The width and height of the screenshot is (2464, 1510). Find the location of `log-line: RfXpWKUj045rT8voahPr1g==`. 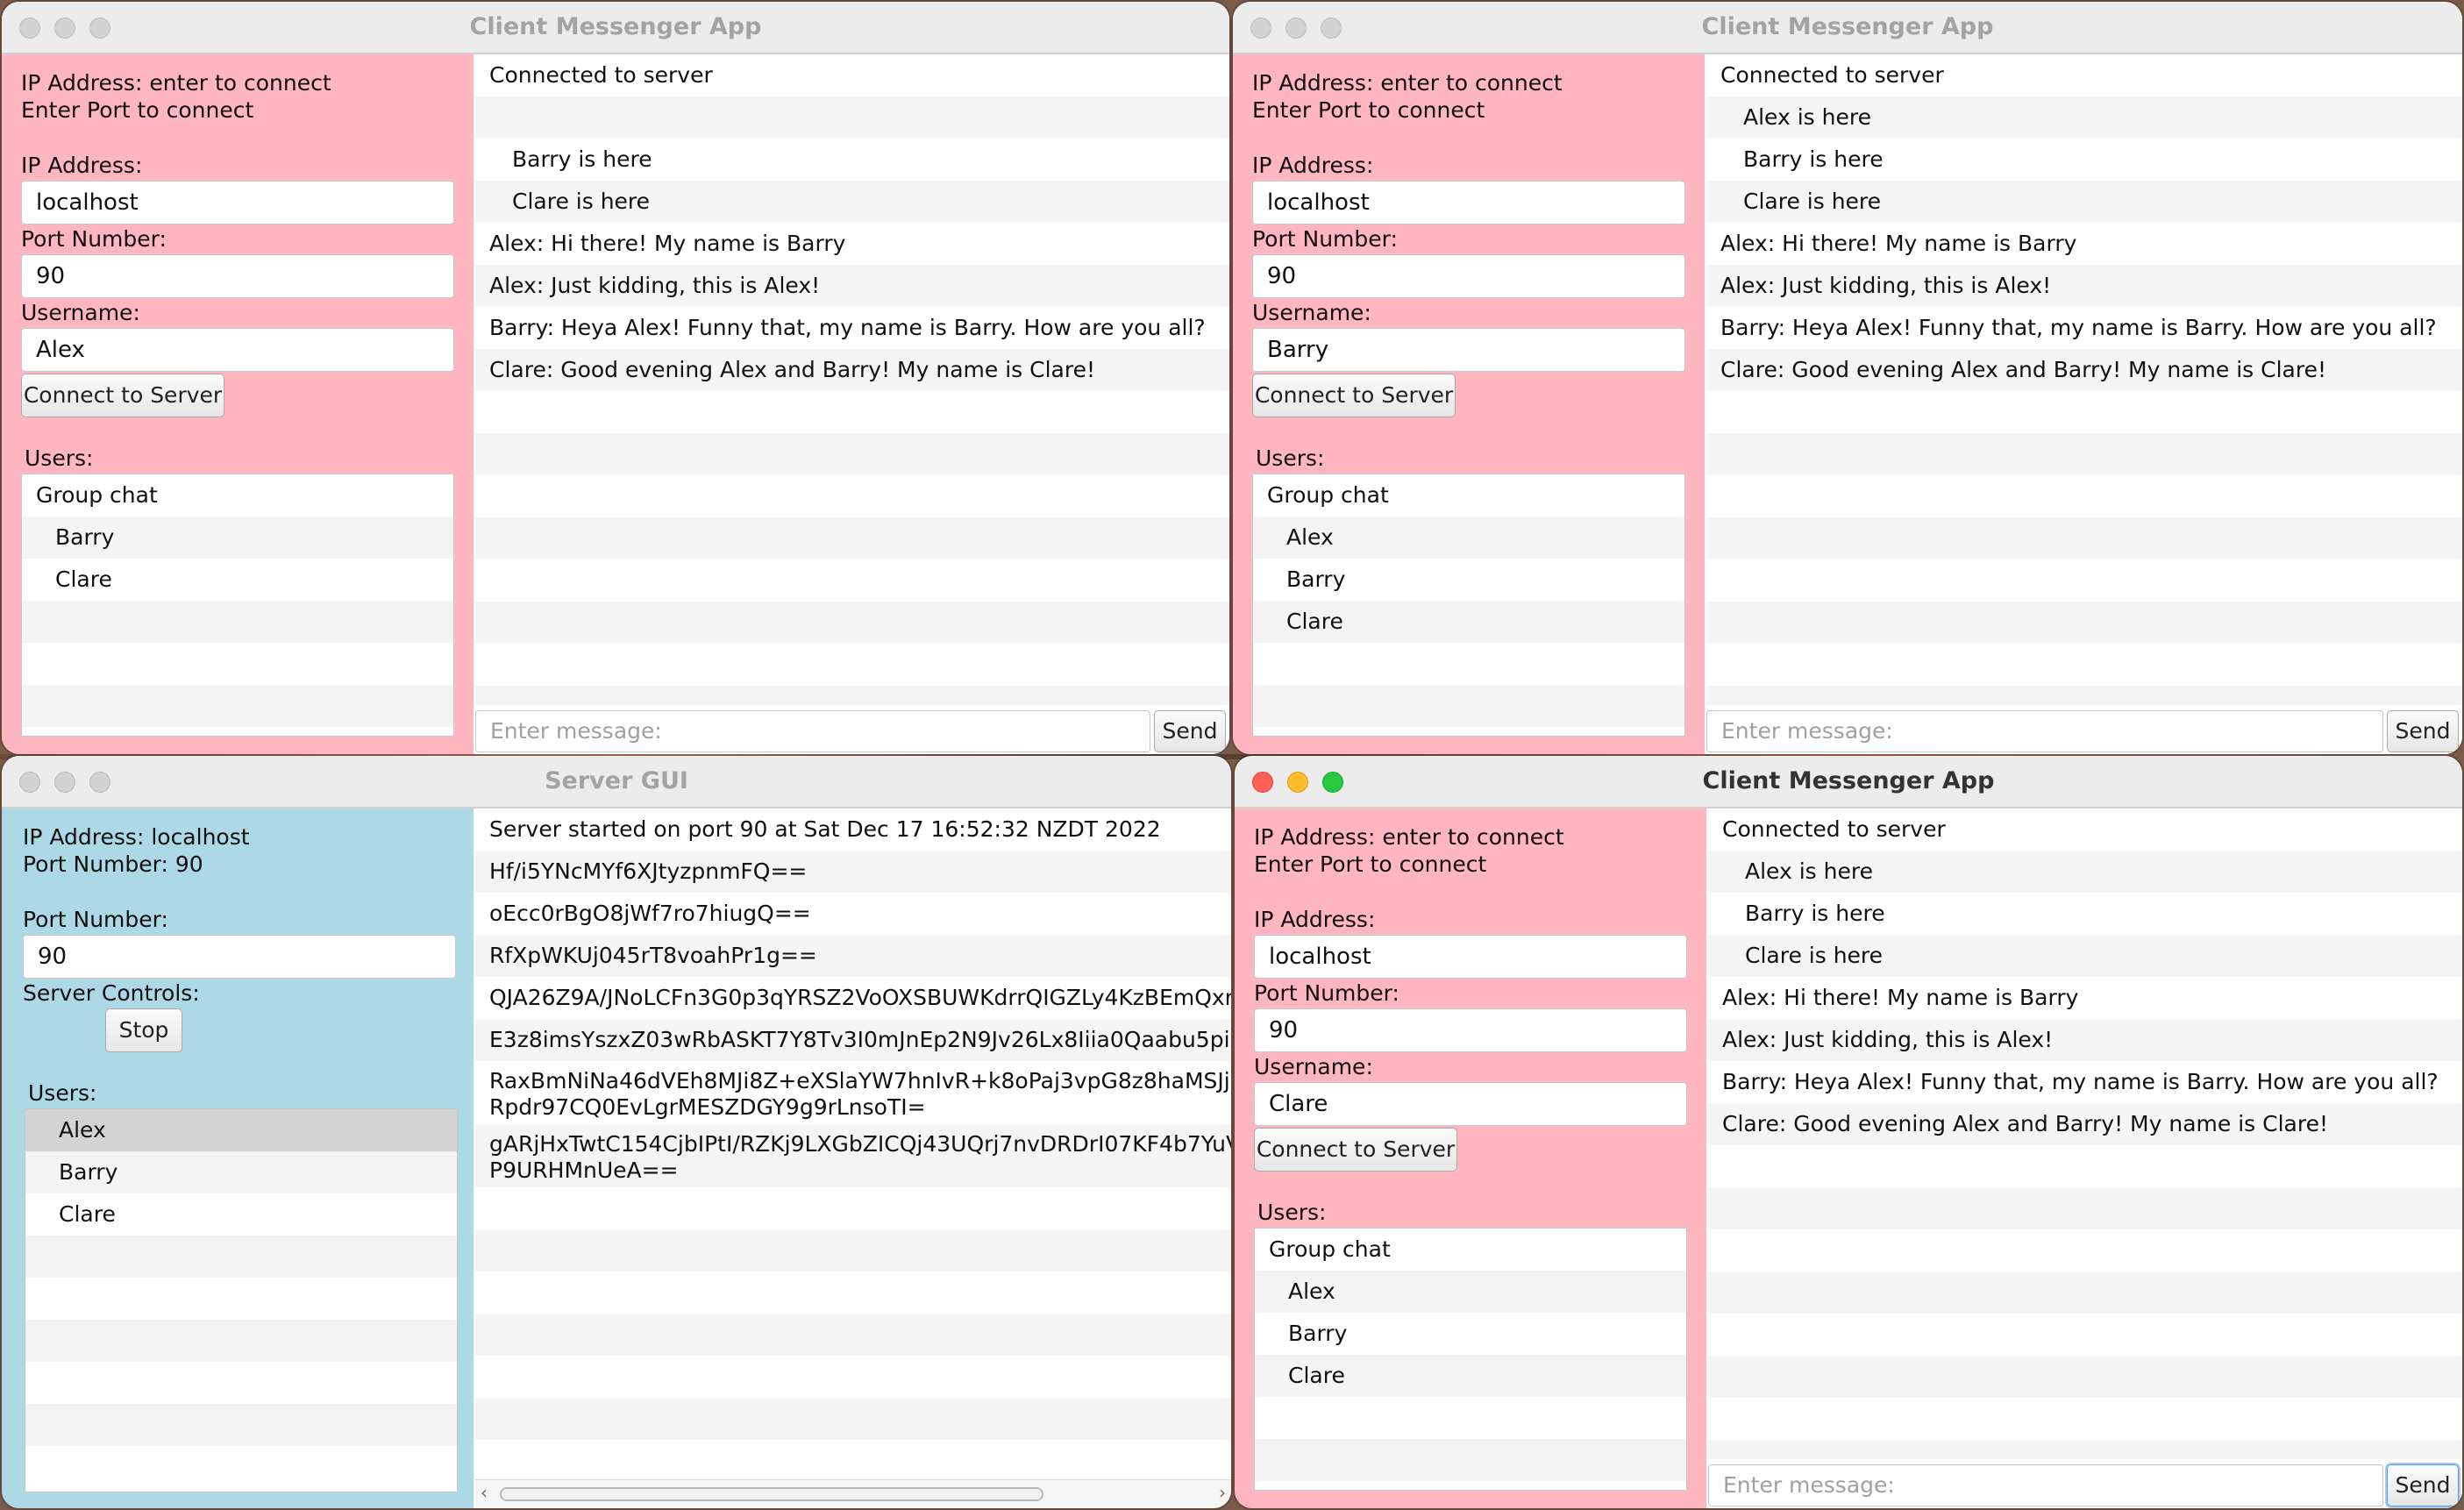

log-line: RfXpWKUj045rT8voahPr1g== is located at coordinates (853, 956).